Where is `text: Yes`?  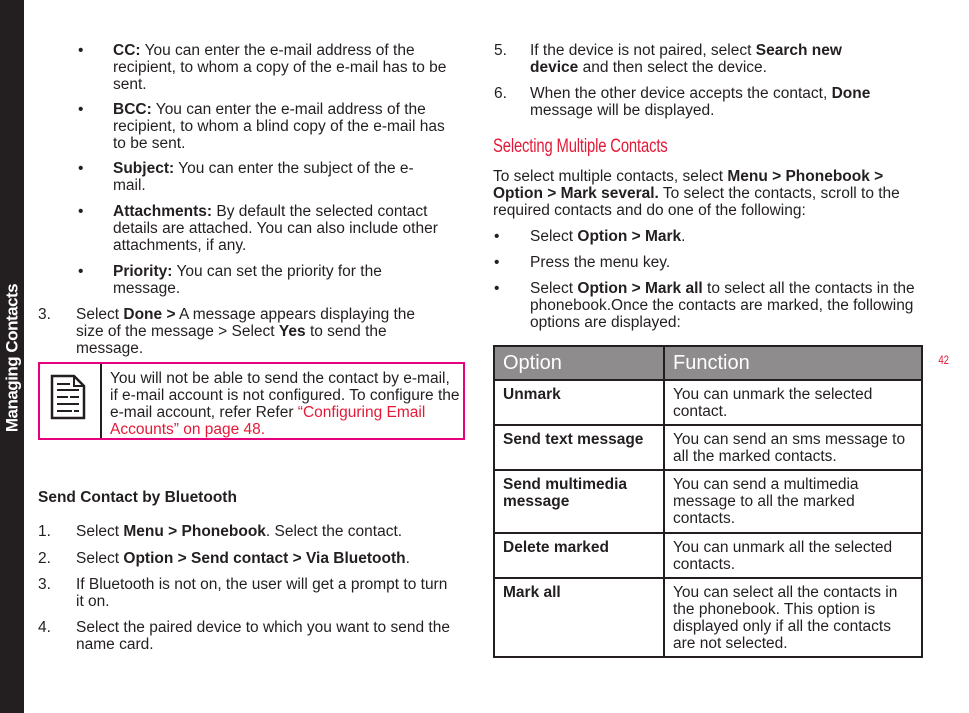
text: Yes is located at coordinates (292, 331).